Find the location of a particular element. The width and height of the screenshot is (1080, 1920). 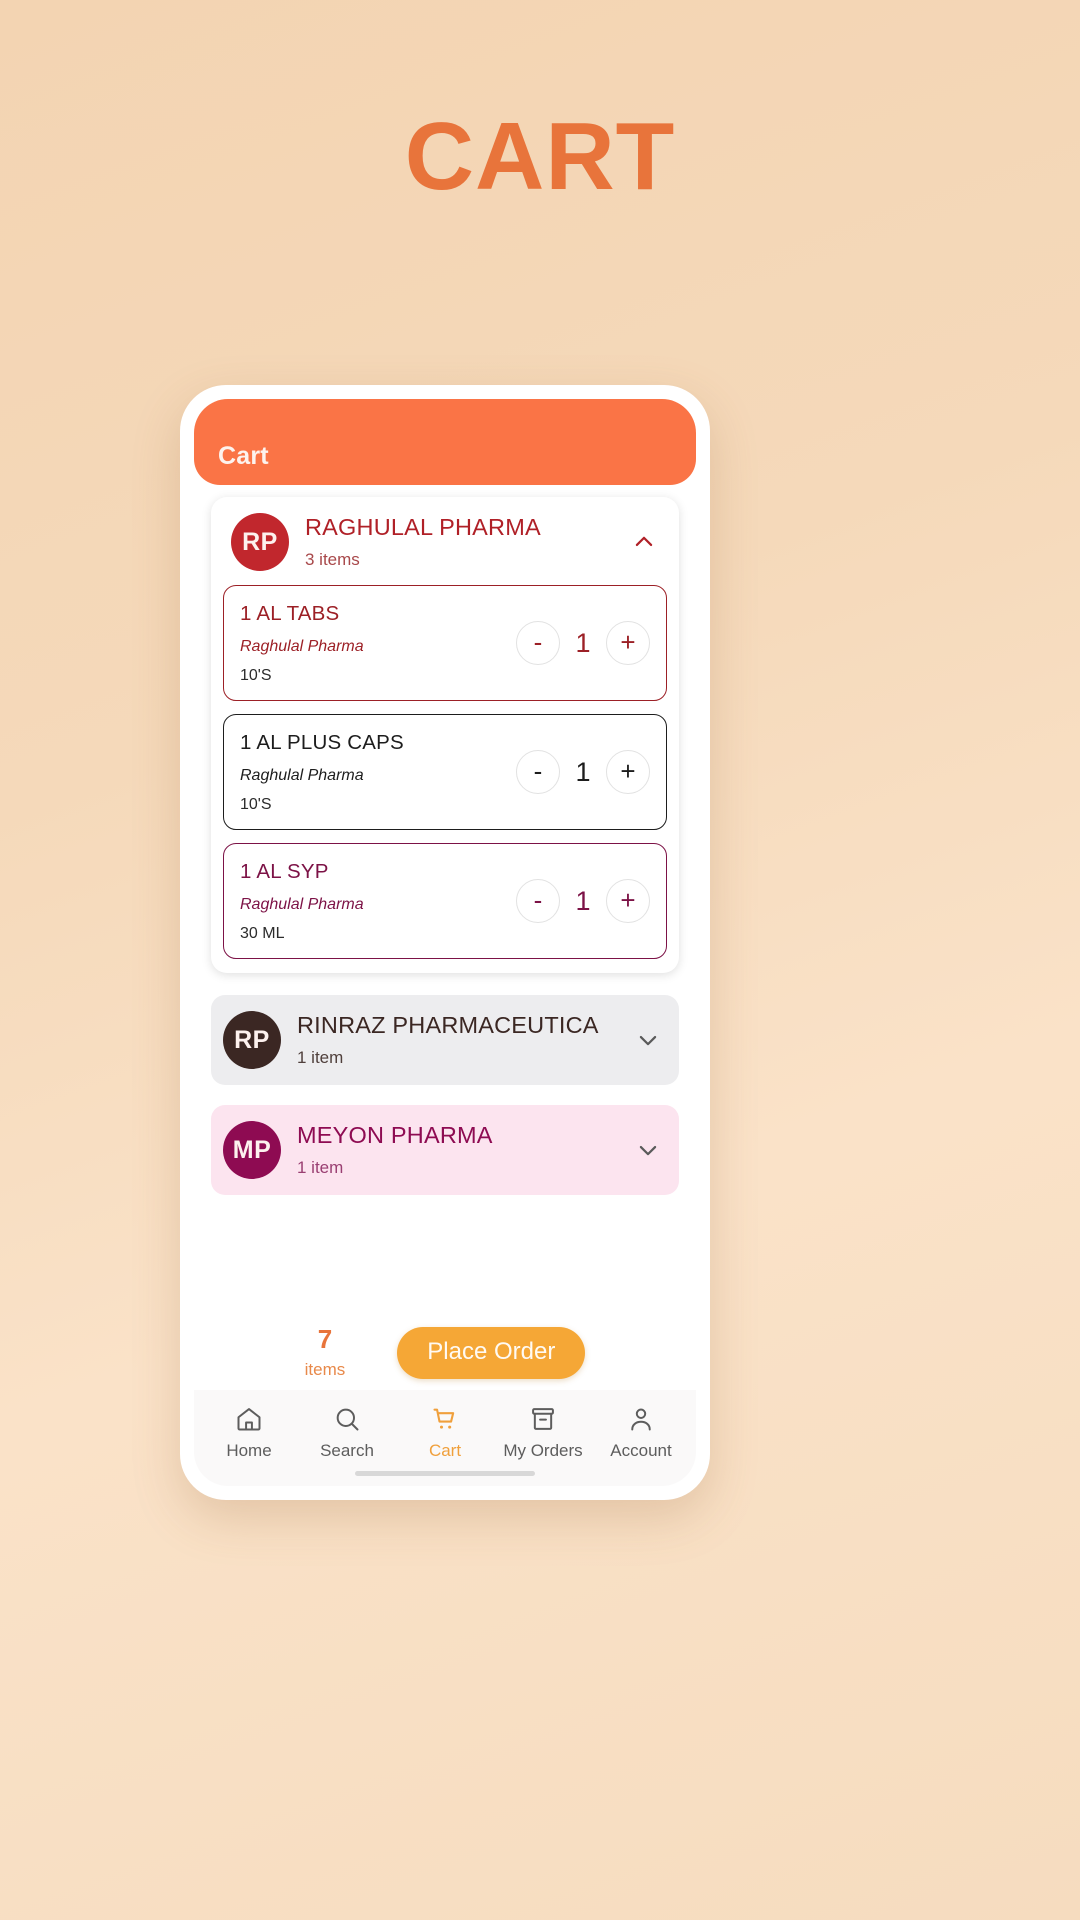

vendor-card-collapsed: RP RINRAZ PHARMACEUTICA 1 item is located at coordinates (445, 1040).